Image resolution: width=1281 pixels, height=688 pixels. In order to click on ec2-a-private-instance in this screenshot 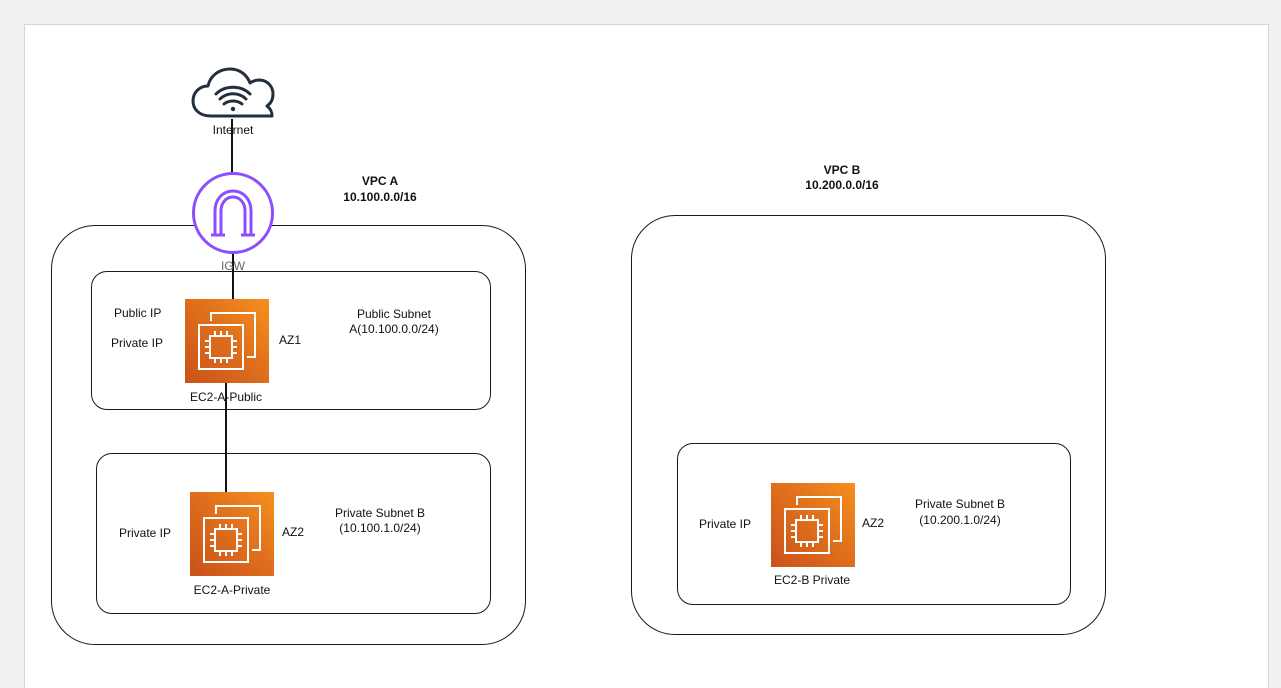, I will do `click(232, 534)`.